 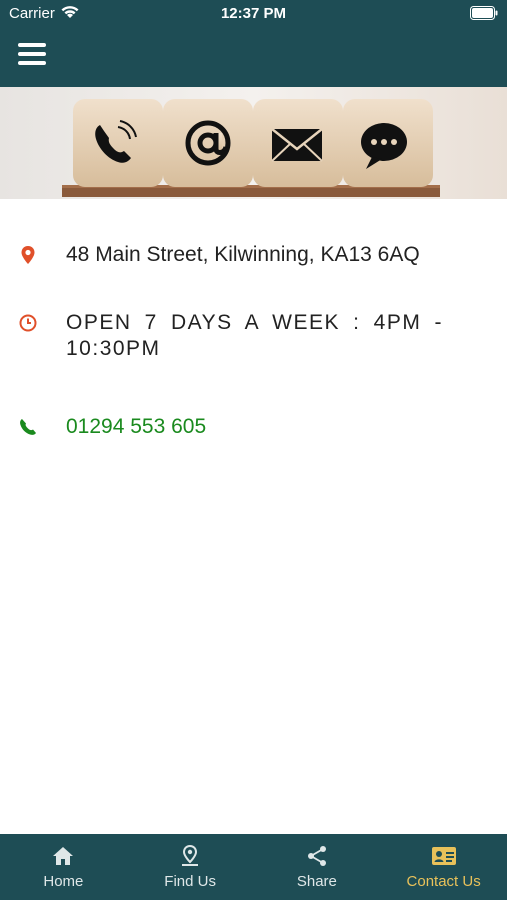 I want to click on phone-cube, so click(x=118, y=143).